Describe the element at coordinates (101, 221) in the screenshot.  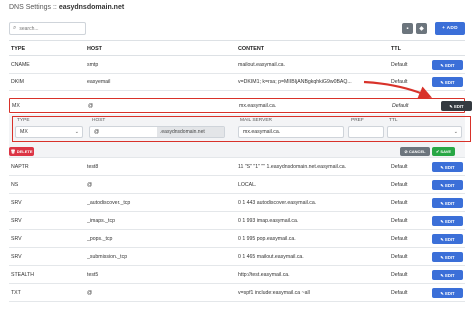
I see `record-host: _imaps._tcp` at that location.